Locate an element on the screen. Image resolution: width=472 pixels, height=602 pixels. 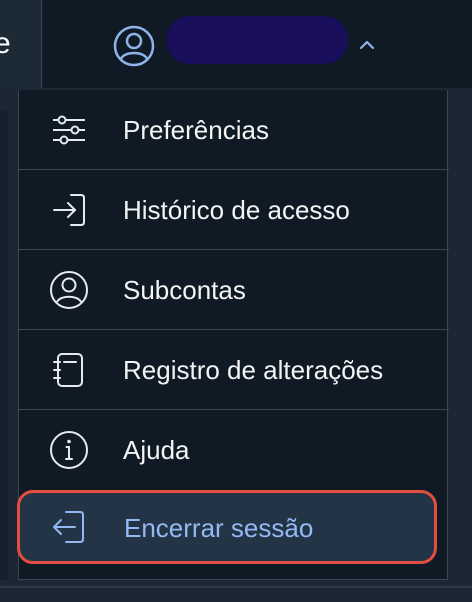
divider is located at coordinates (236, 587).